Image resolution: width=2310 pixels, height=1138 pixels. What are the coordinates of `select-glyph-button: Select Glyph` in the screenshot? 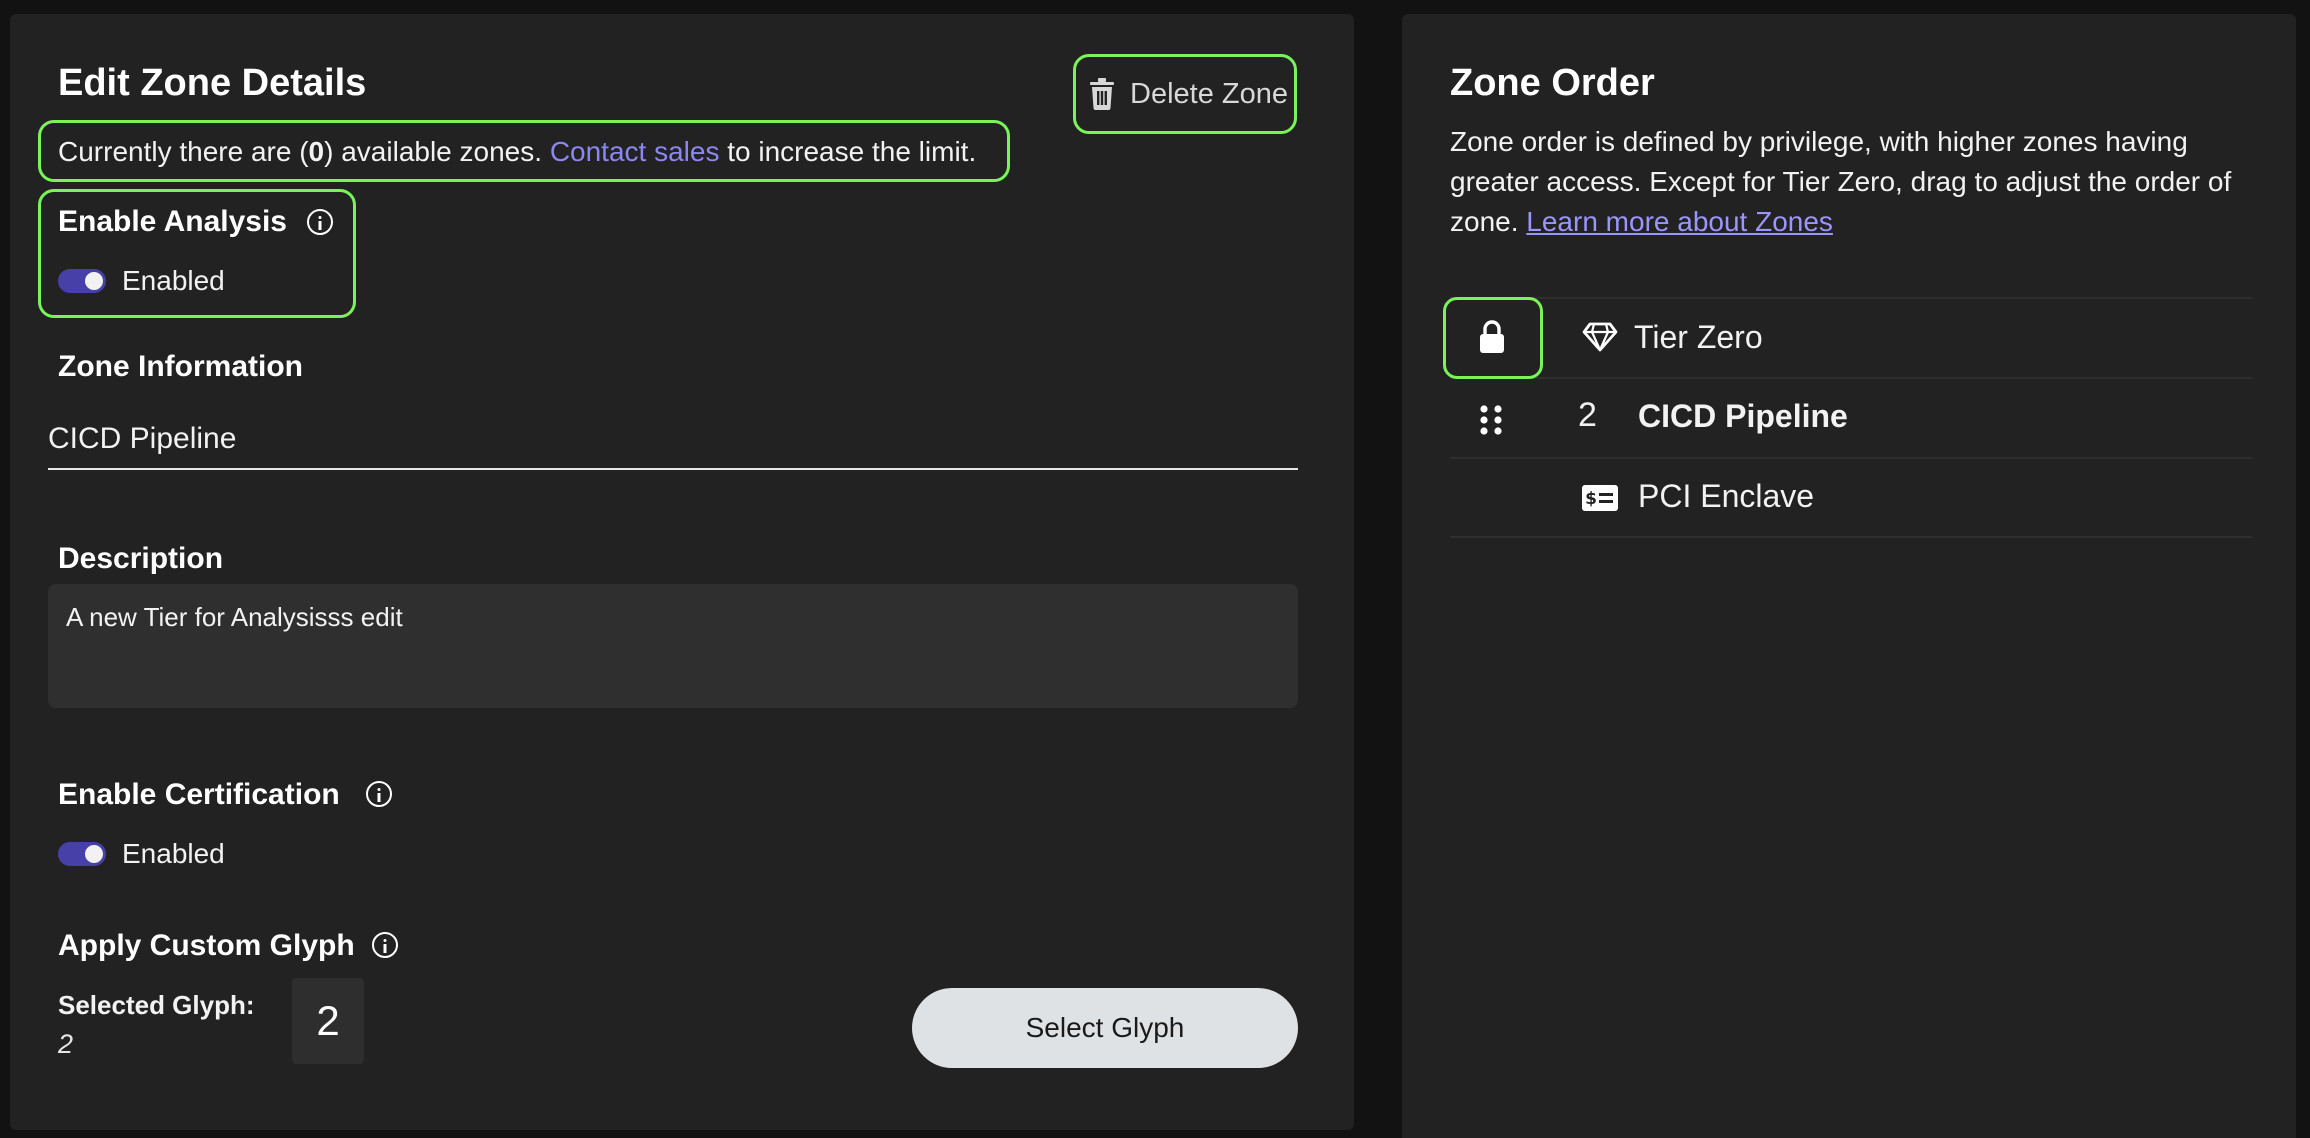 It's located at (1105, 1028).